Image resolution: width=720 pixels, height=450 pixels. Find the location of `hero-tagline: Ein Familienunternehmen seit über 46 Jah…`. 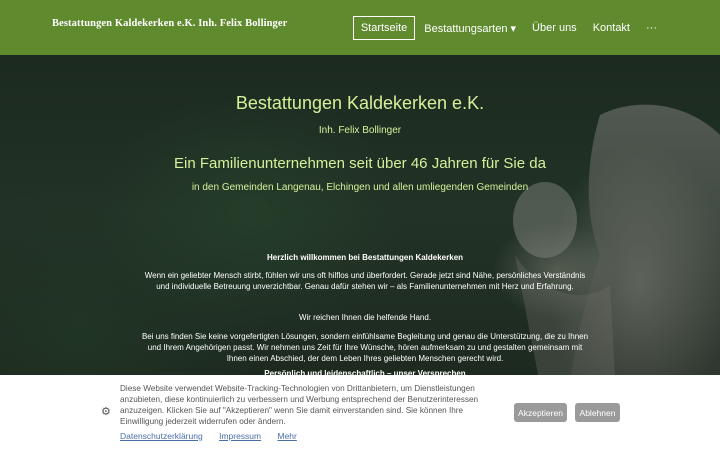

hero-tagline: Ein Familienunternehmen seit über 46 Jah… is located at coordinates (360, 163).